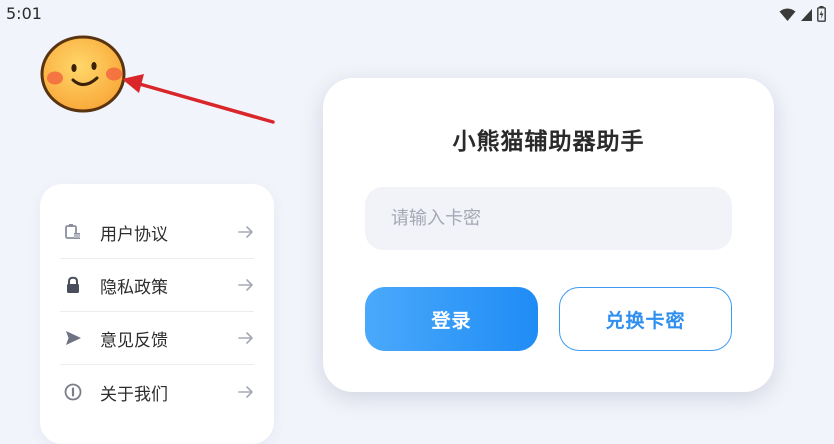  What do you see at coordinates (806, 16) in the screenshot?
I see `signal-icon` at bounding box center [806, 16].